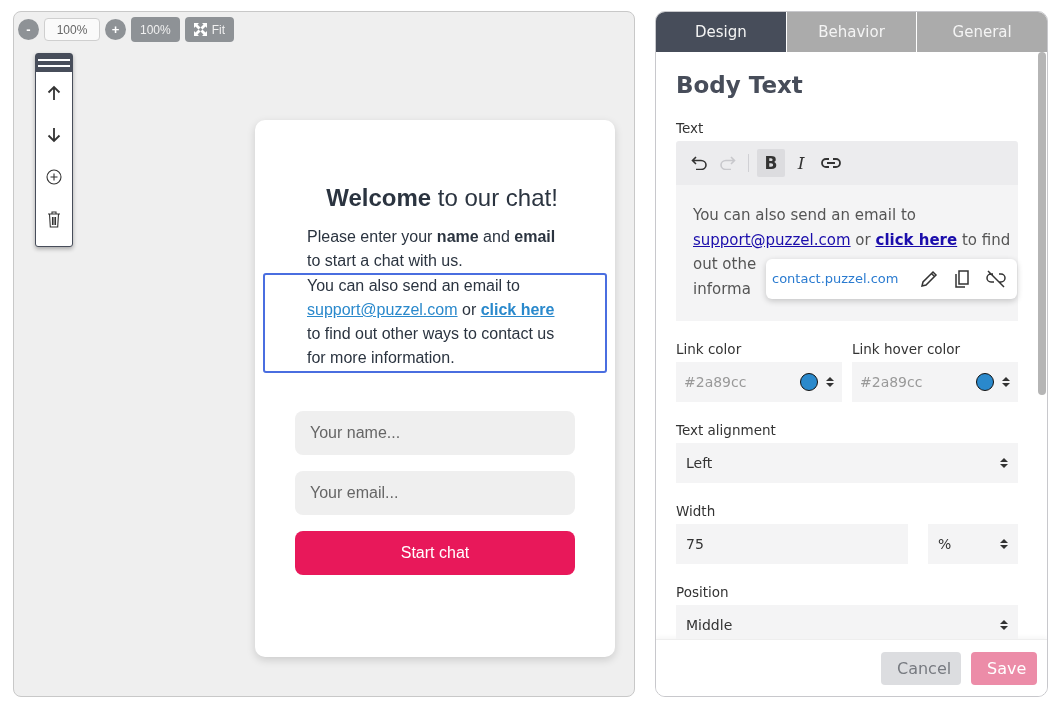 This screenshot has width=1058, height=708. I want to click on section-heading: Body Text, so click(740, 85).